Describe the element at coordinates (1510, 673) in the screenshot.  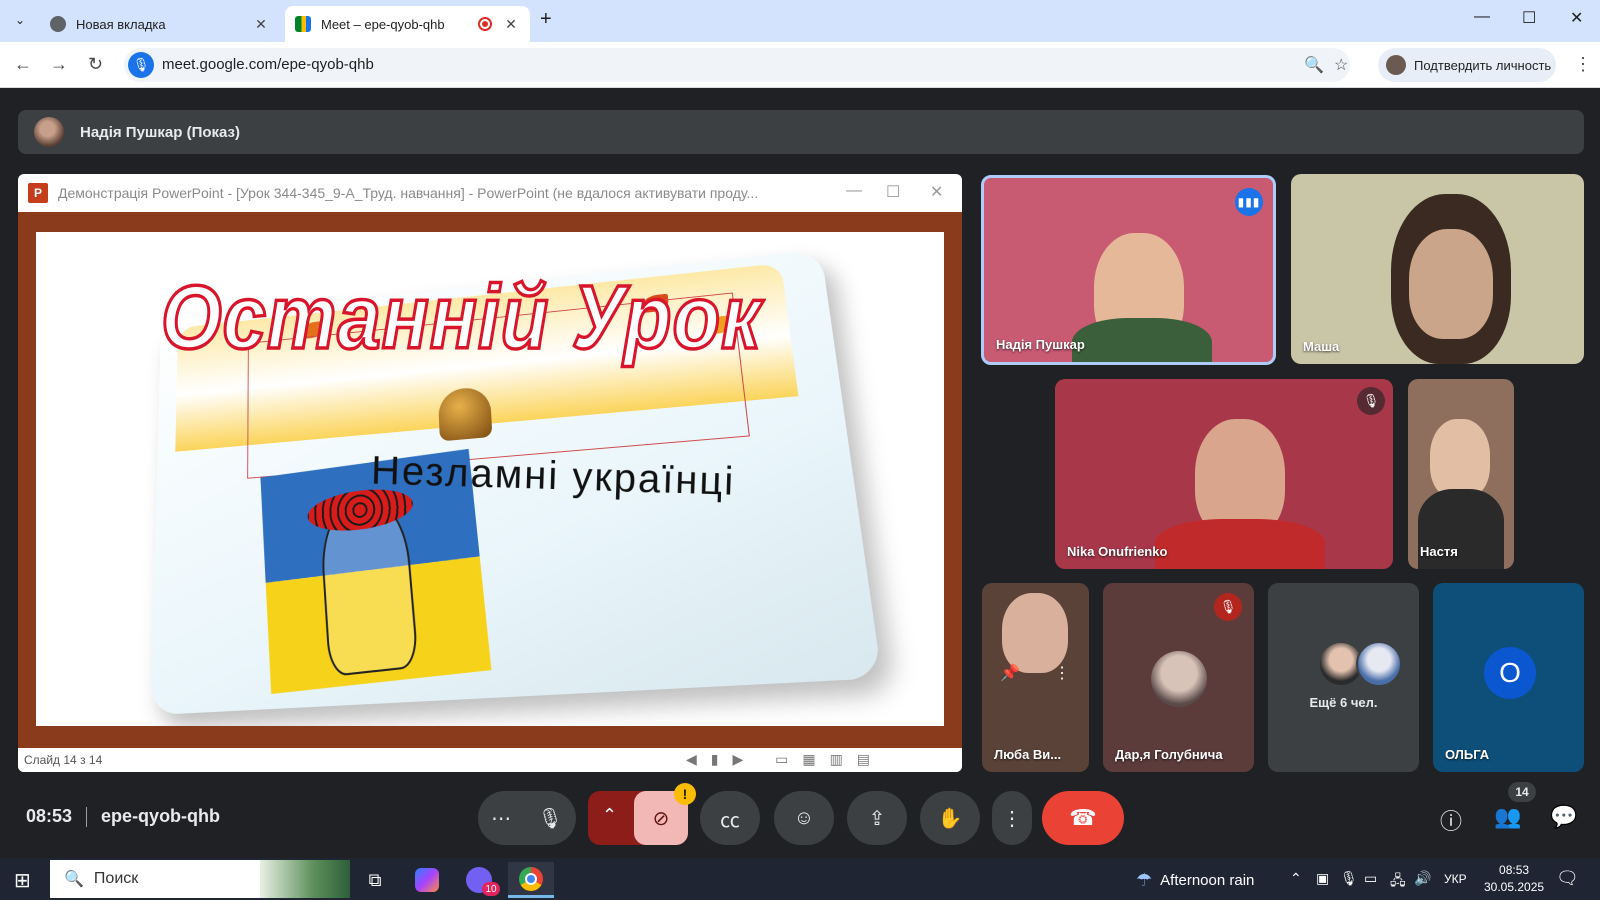
I see `participant-avatar: О` at that location.